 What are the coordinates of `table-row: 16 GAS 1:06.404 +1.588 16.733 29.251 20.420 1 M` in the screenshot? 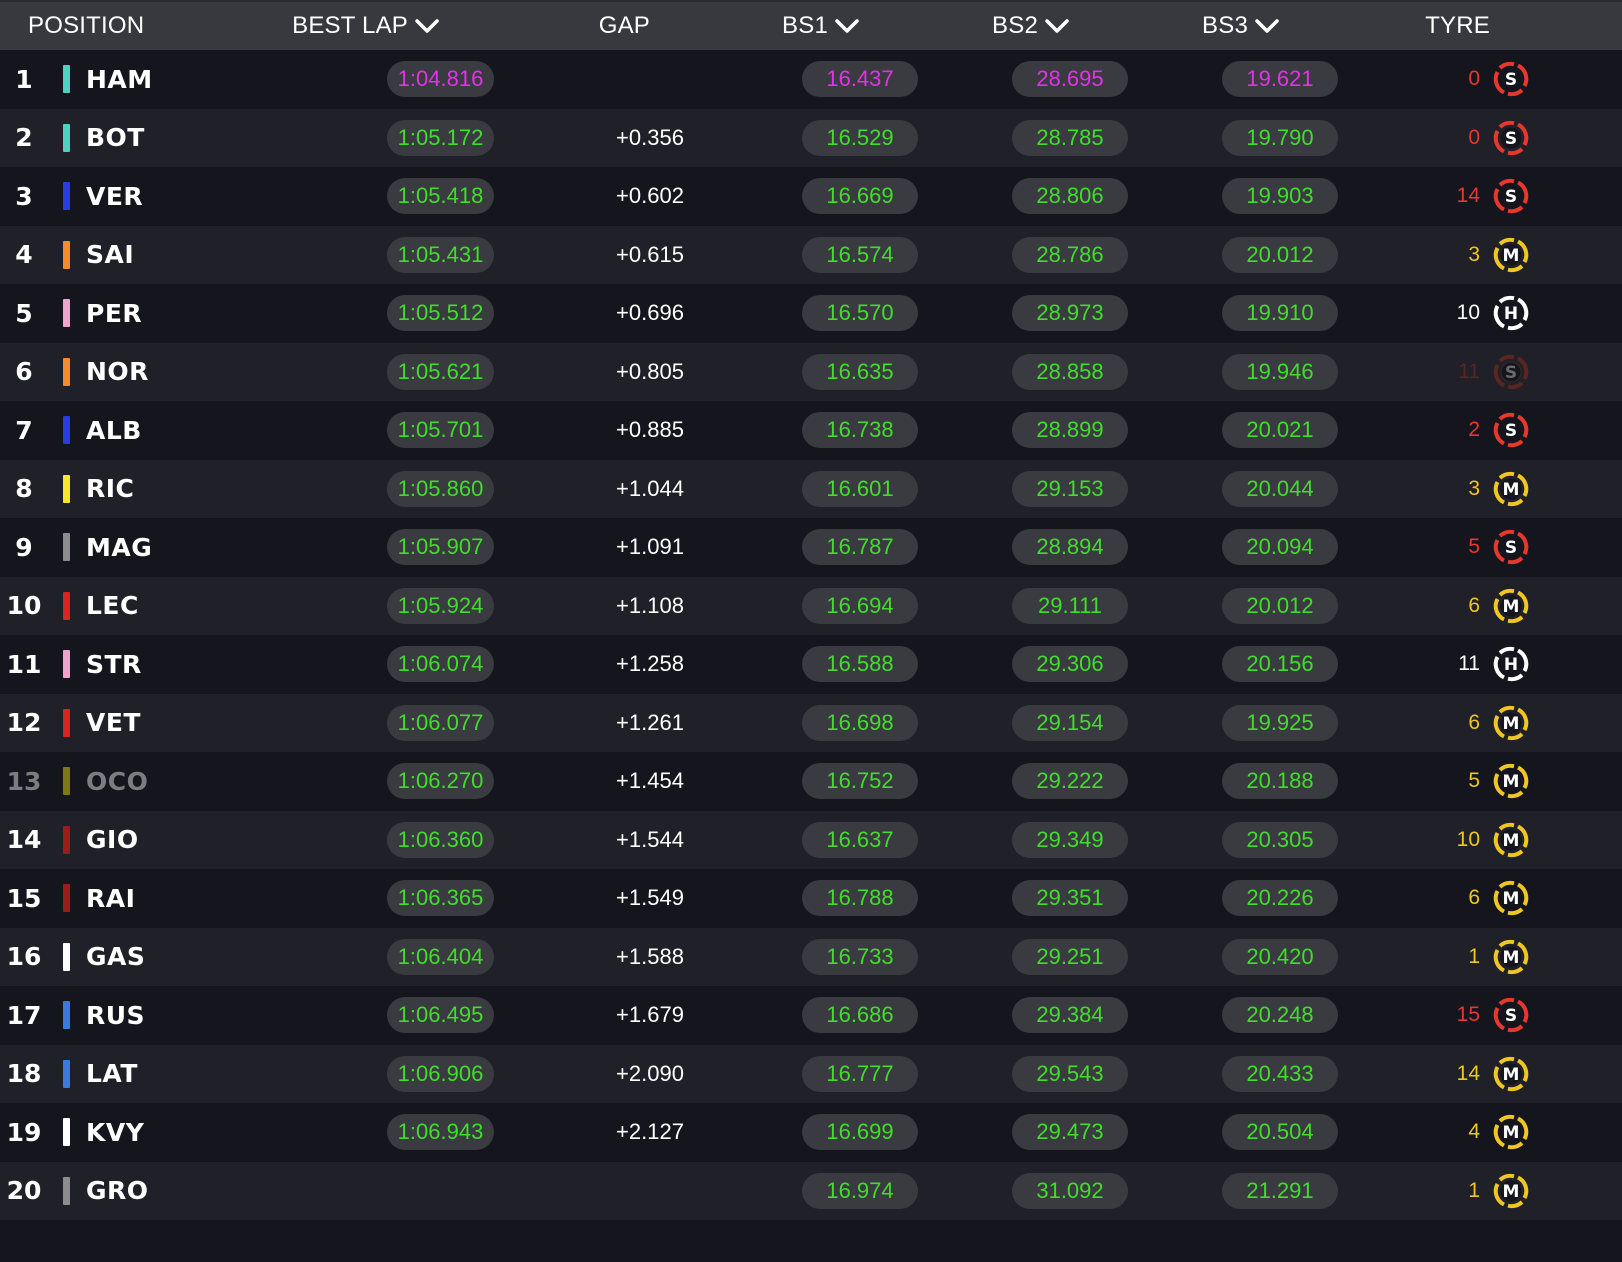 It's located at (811, 956).